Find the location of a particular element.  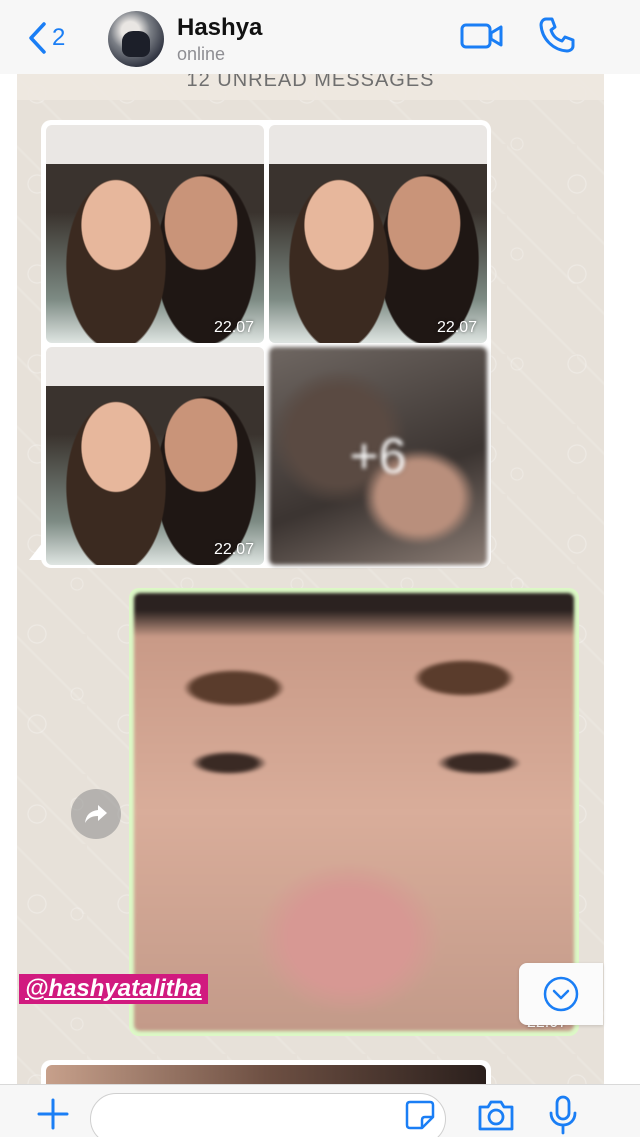

more-photos-count: +6 is located at coordinates (378, 456).